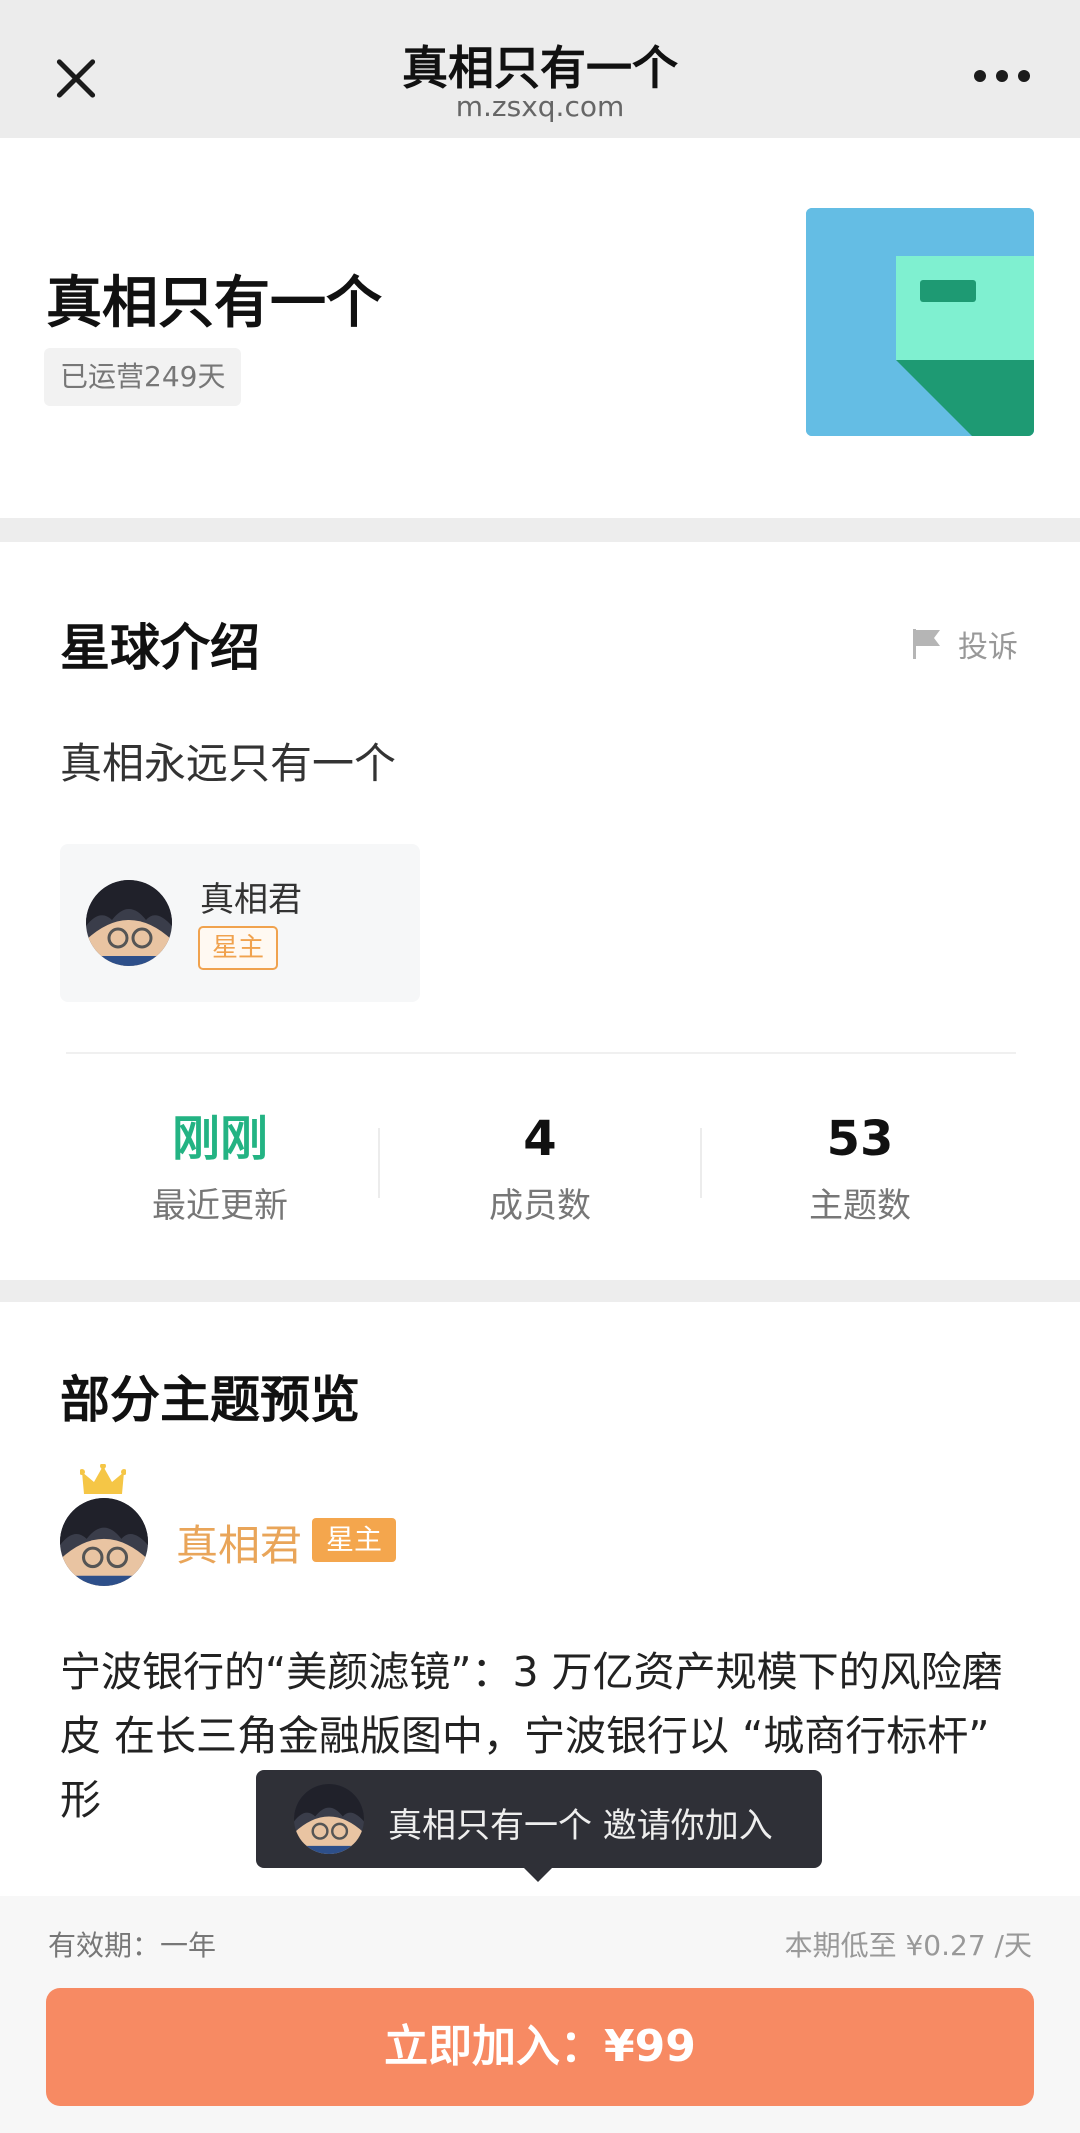 Image resolution: width=1080 pixels, height=2133 pixels. I want to click on intro-title: 星球介绍, so click(160, 648).